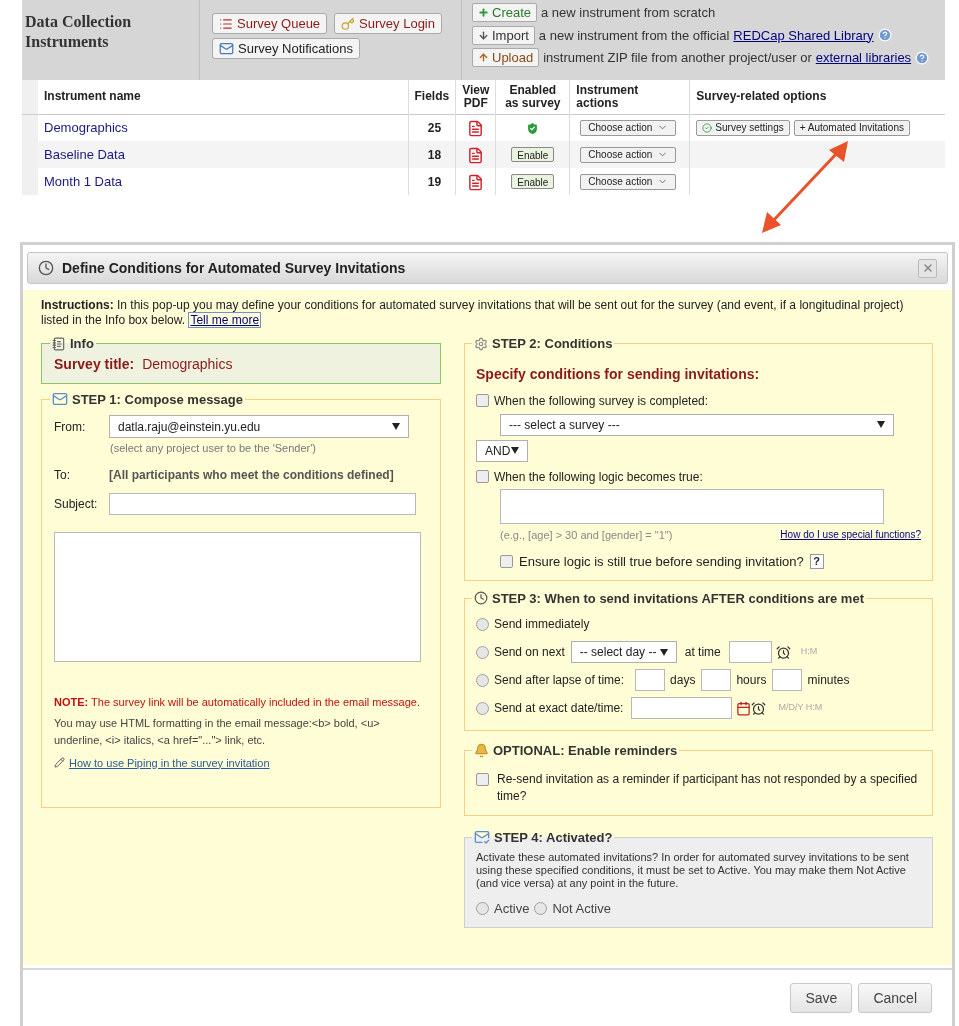 This screenshot has width=959, height=1026. Describe the element at coordinates (803, 35) in the screenshot. I see `library-link: REDCap Shared Library` at that location.